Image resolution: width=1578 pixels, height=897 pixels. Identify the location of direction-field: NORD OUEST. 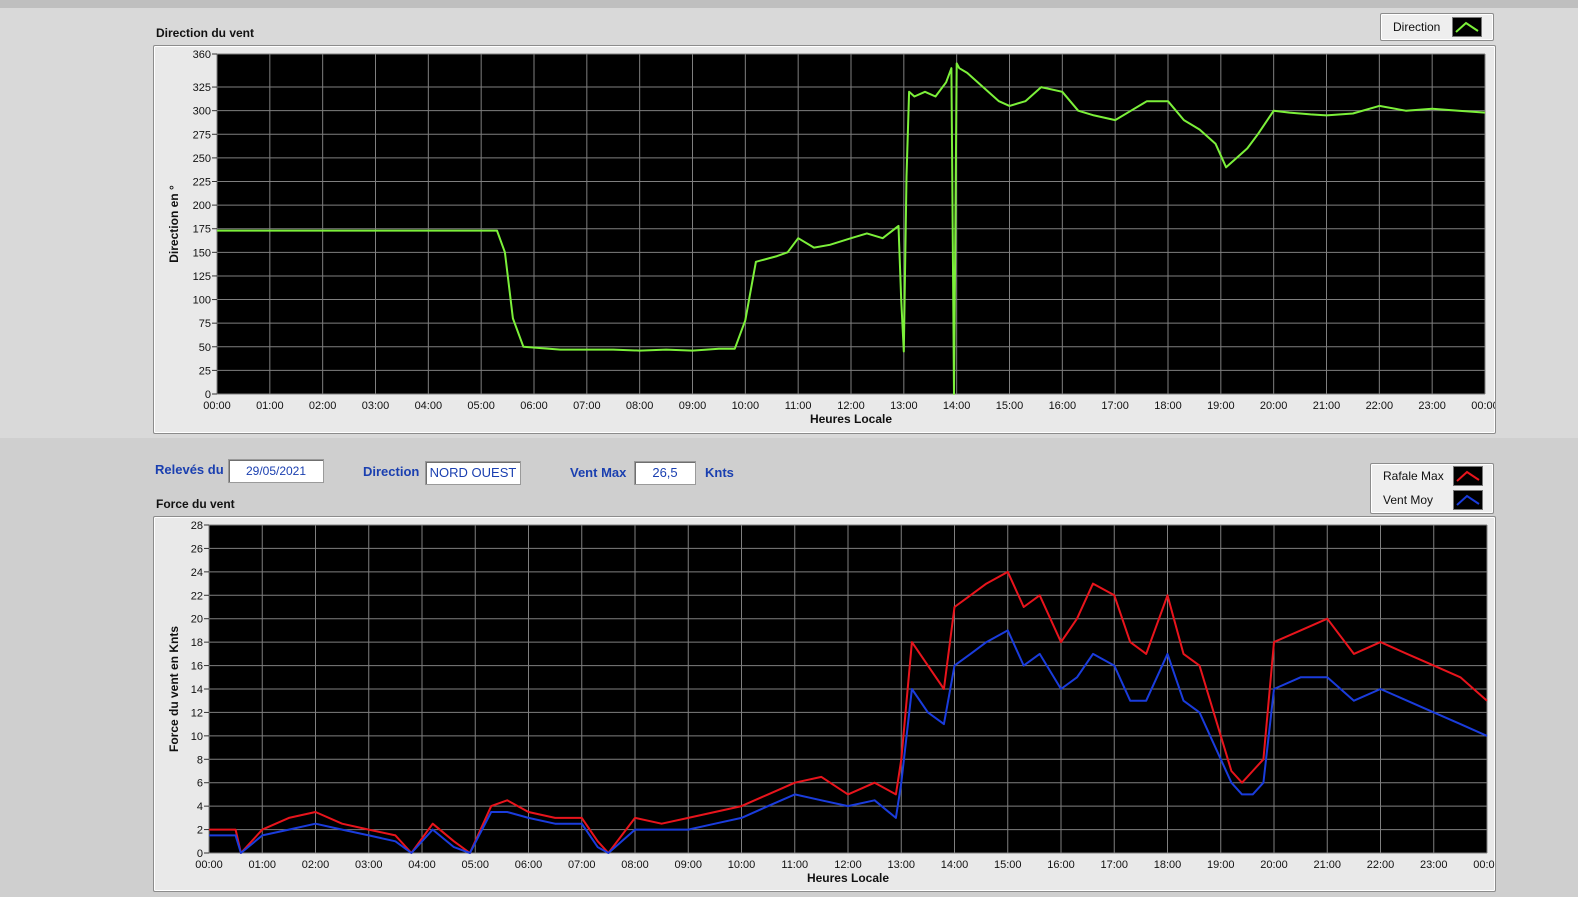
(473, 473).